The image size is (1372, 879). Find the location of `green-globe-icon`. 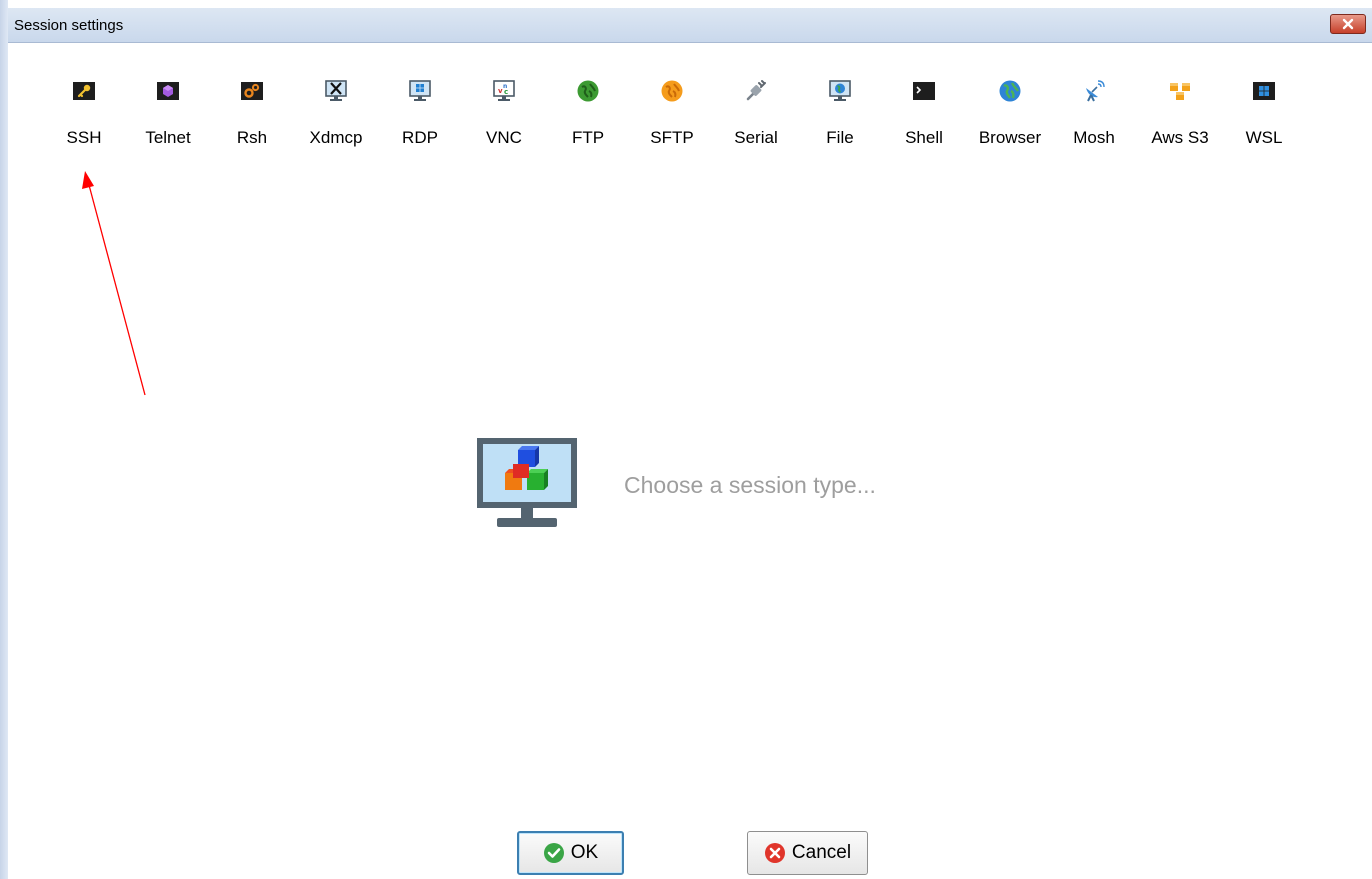

green-globe-icon is located at coordinates (588, 91).